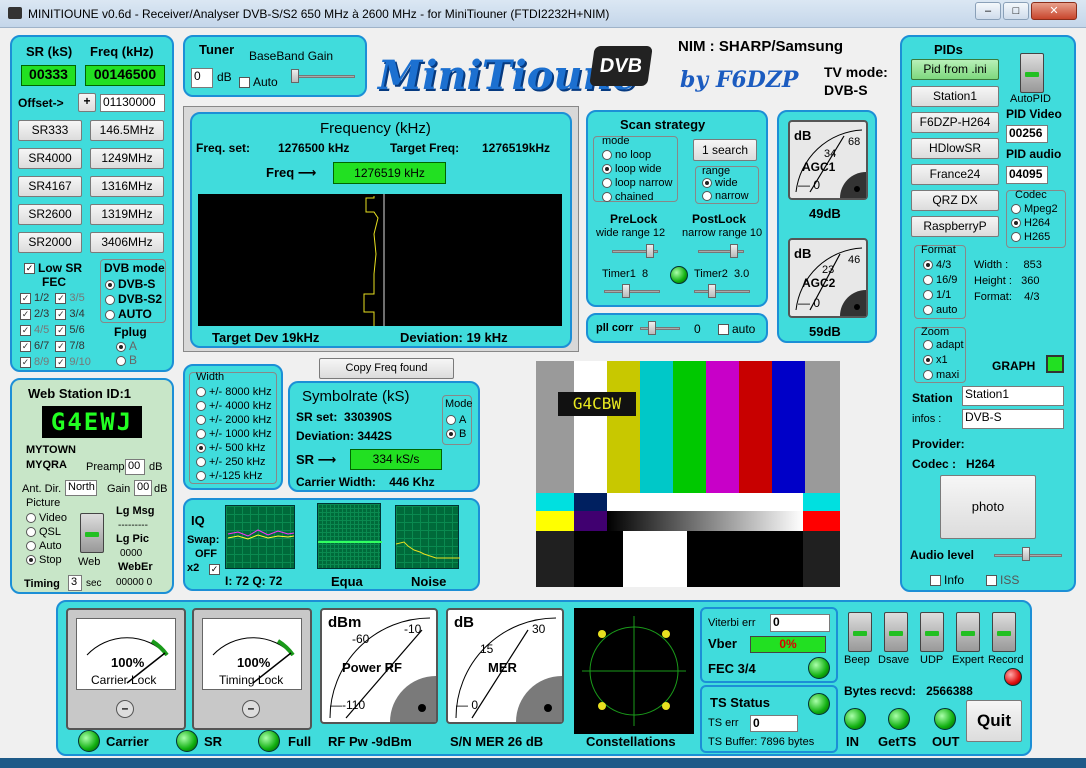  Describe the element at coordinates (955, 69) in the screenshot. I see `pid-from-ini-button: Pid from .ini` at that location.